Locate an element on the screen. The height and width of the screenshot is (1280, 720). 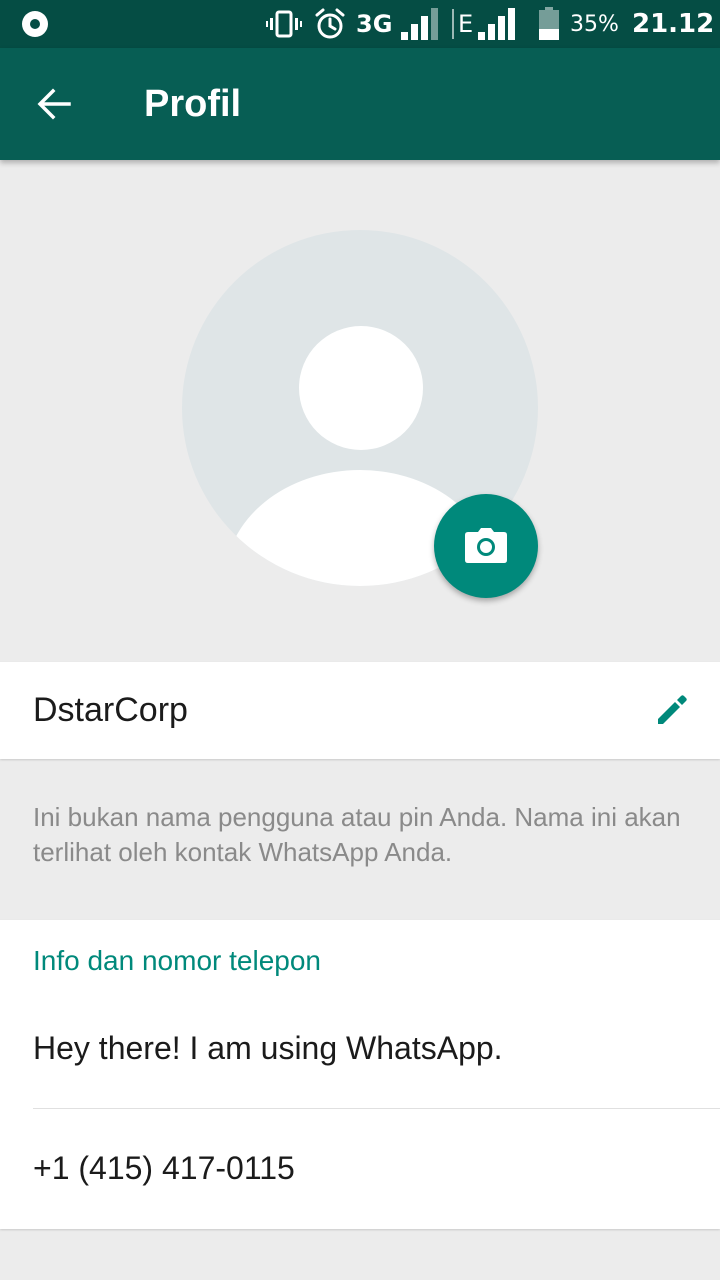
battery-percent: 35% is located at coordinates (594, 24).